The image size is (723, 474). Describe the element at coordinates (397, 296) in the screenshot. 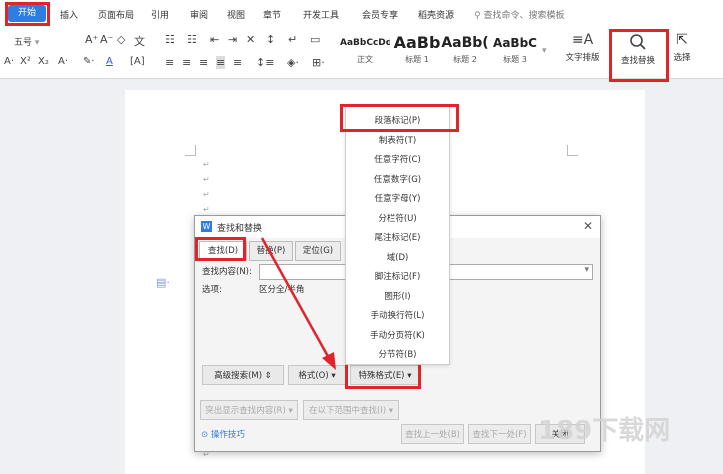

I see `menu-item-graphic: 图形(I)` at that location.